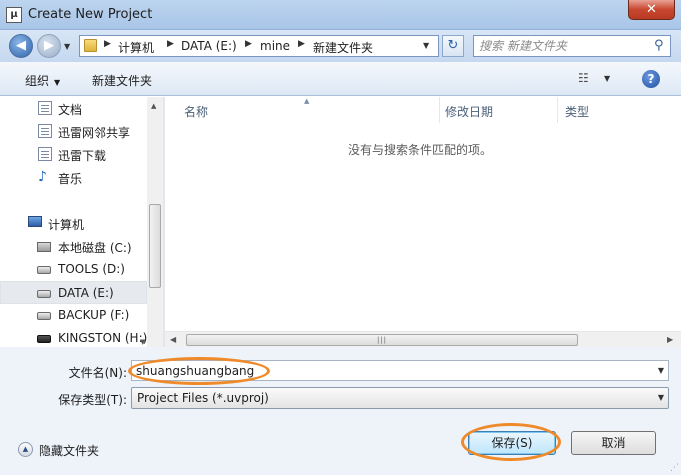 Image resolution: width=681 pixels, height=475 pixels. What do you see at coordinates (196, 111) in the screenshot?
I see `column-header-name: 名称` at bounding box center [196, 111].